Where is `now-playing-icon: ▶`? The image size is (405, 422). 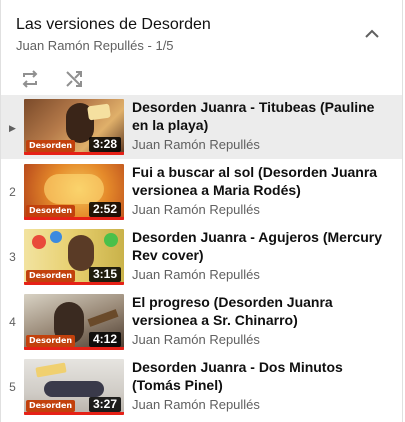
now-playing-icon: ▶ is located at coordinates (12, 128).